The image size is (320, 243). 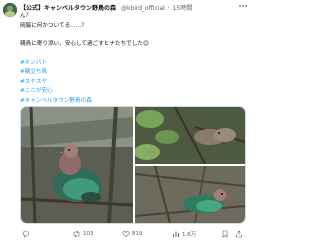 What do you see at coordinates (10, 10) in the screenshot?
I see `avatar` at bounding box center [10, 10].